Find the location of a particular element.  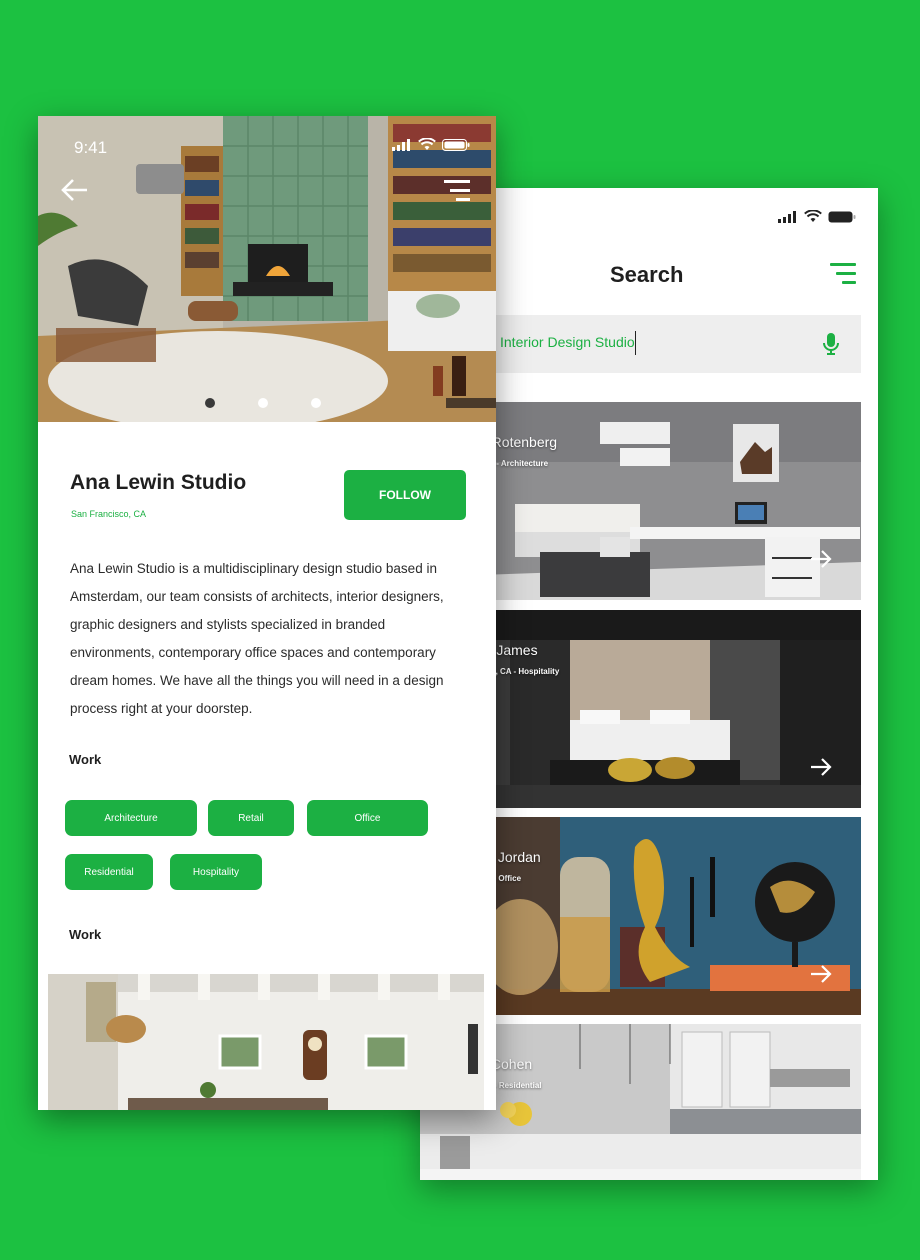

search-input-value: Interior Design Studio is located at coordinates (567, 342).